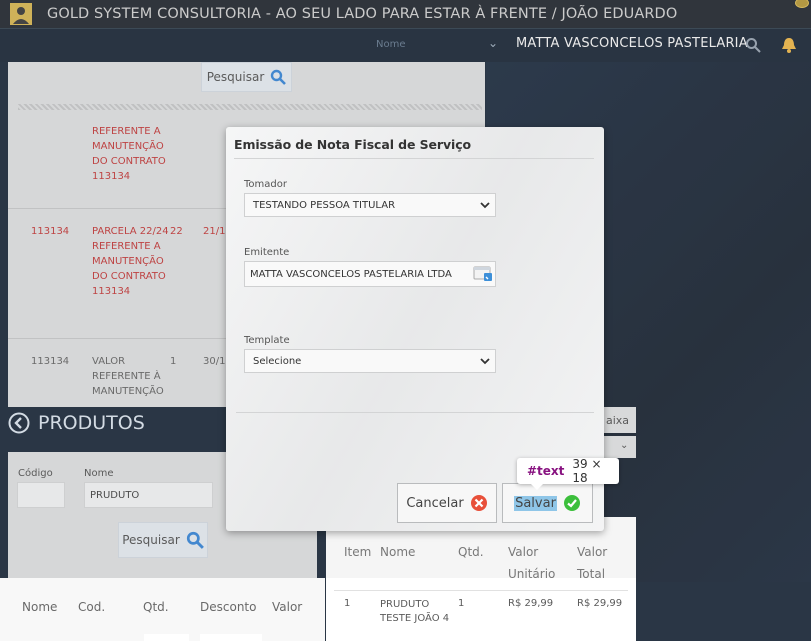 This screenshot has width=811, height=641. What do you see at coordinates (546, 471) in the screenshot?
I see `tooltip-node-name: #text` at bounding box center [546, 471].